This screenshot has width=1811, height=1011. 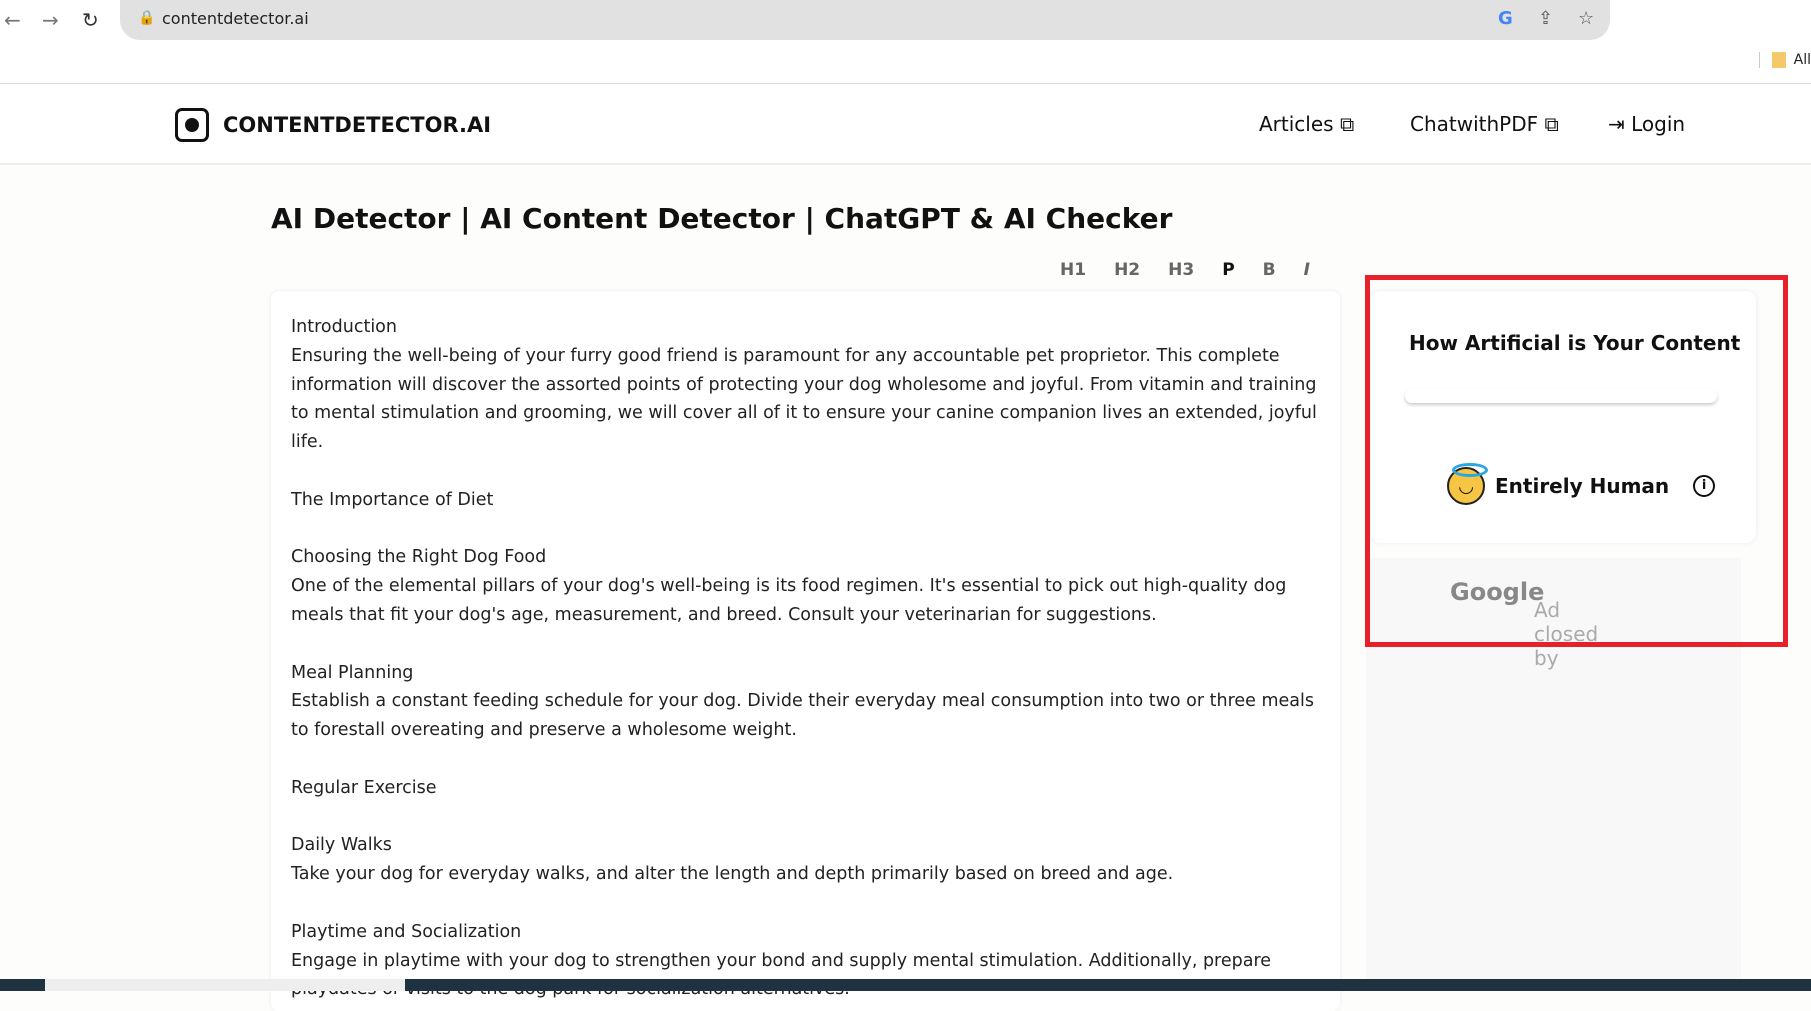 I want to click on nav-chatwithpdf: ChatwithPDF ⧉, so click(x=1484, y=124).